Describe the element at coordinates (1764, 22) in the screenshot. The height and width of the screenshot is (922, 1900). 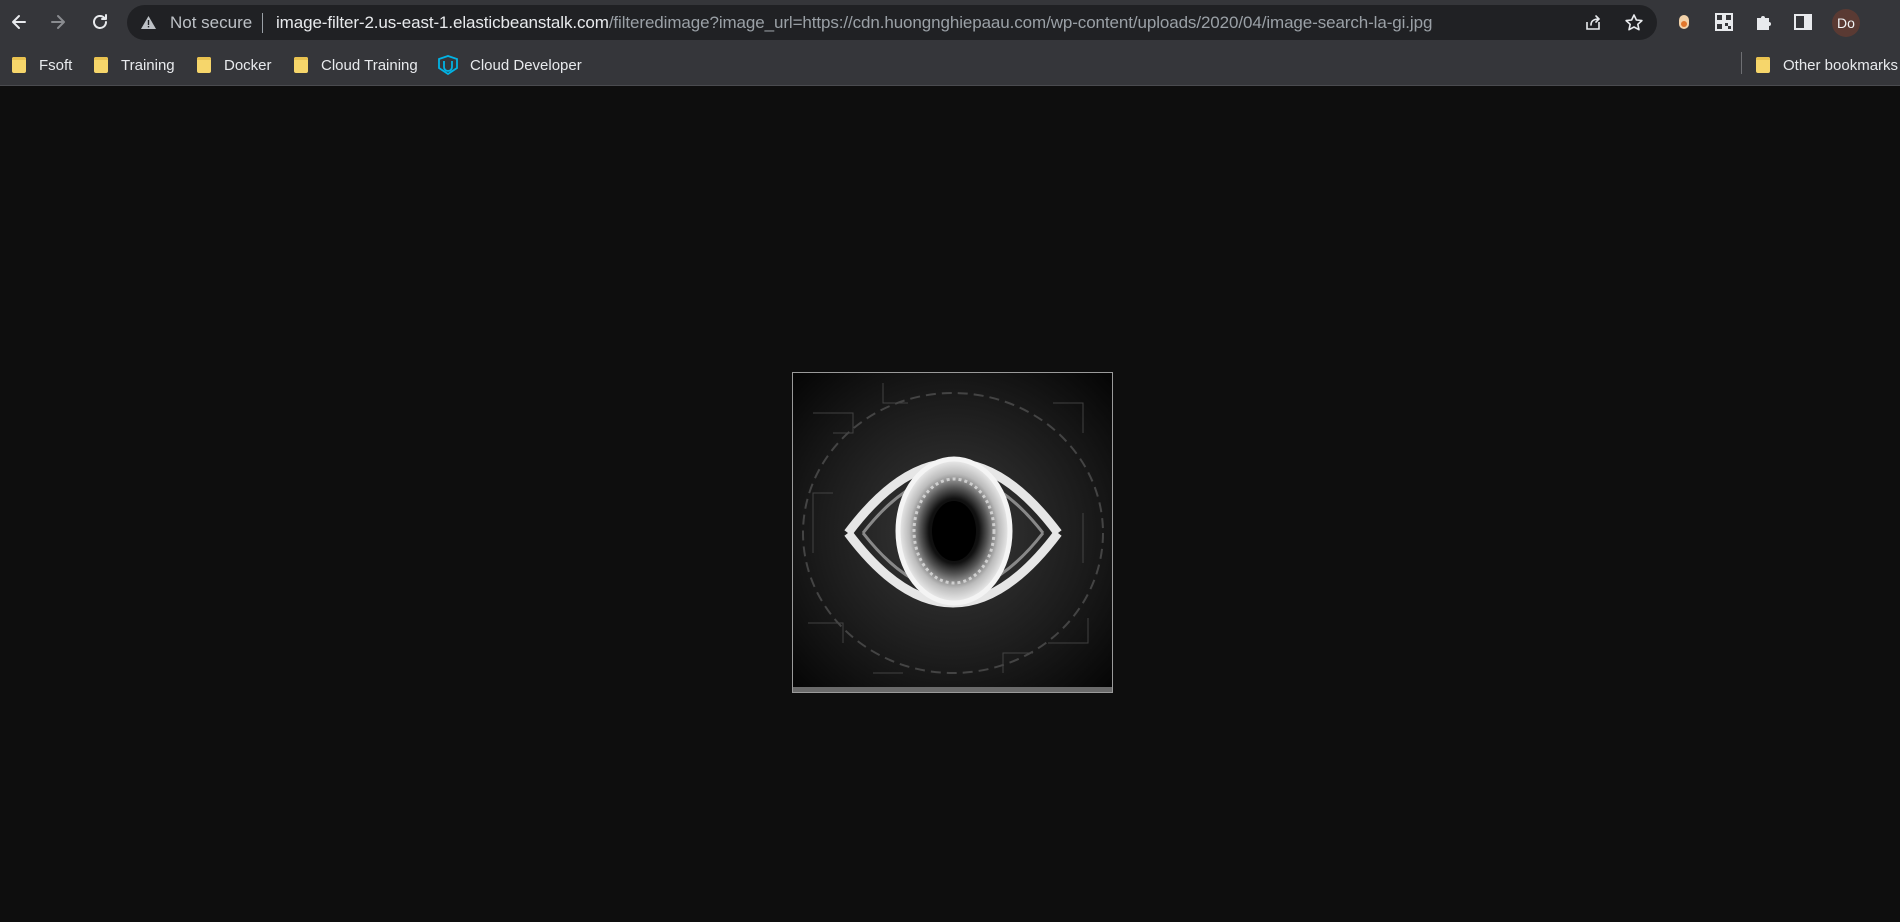
I see `extensions-puzzle-icon` at that location.